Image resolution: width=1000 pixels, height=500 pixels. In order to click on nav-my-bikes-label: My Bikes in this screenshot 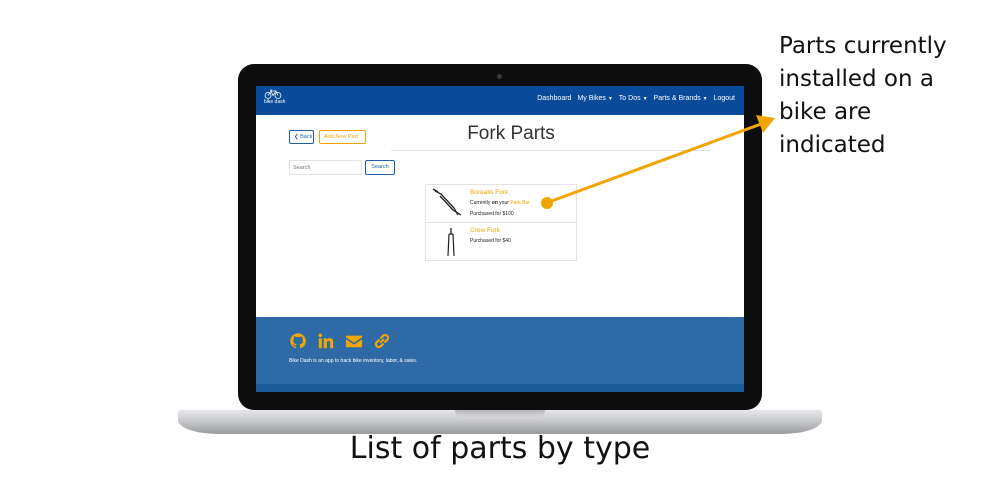, I will do `click(591, 98)`.